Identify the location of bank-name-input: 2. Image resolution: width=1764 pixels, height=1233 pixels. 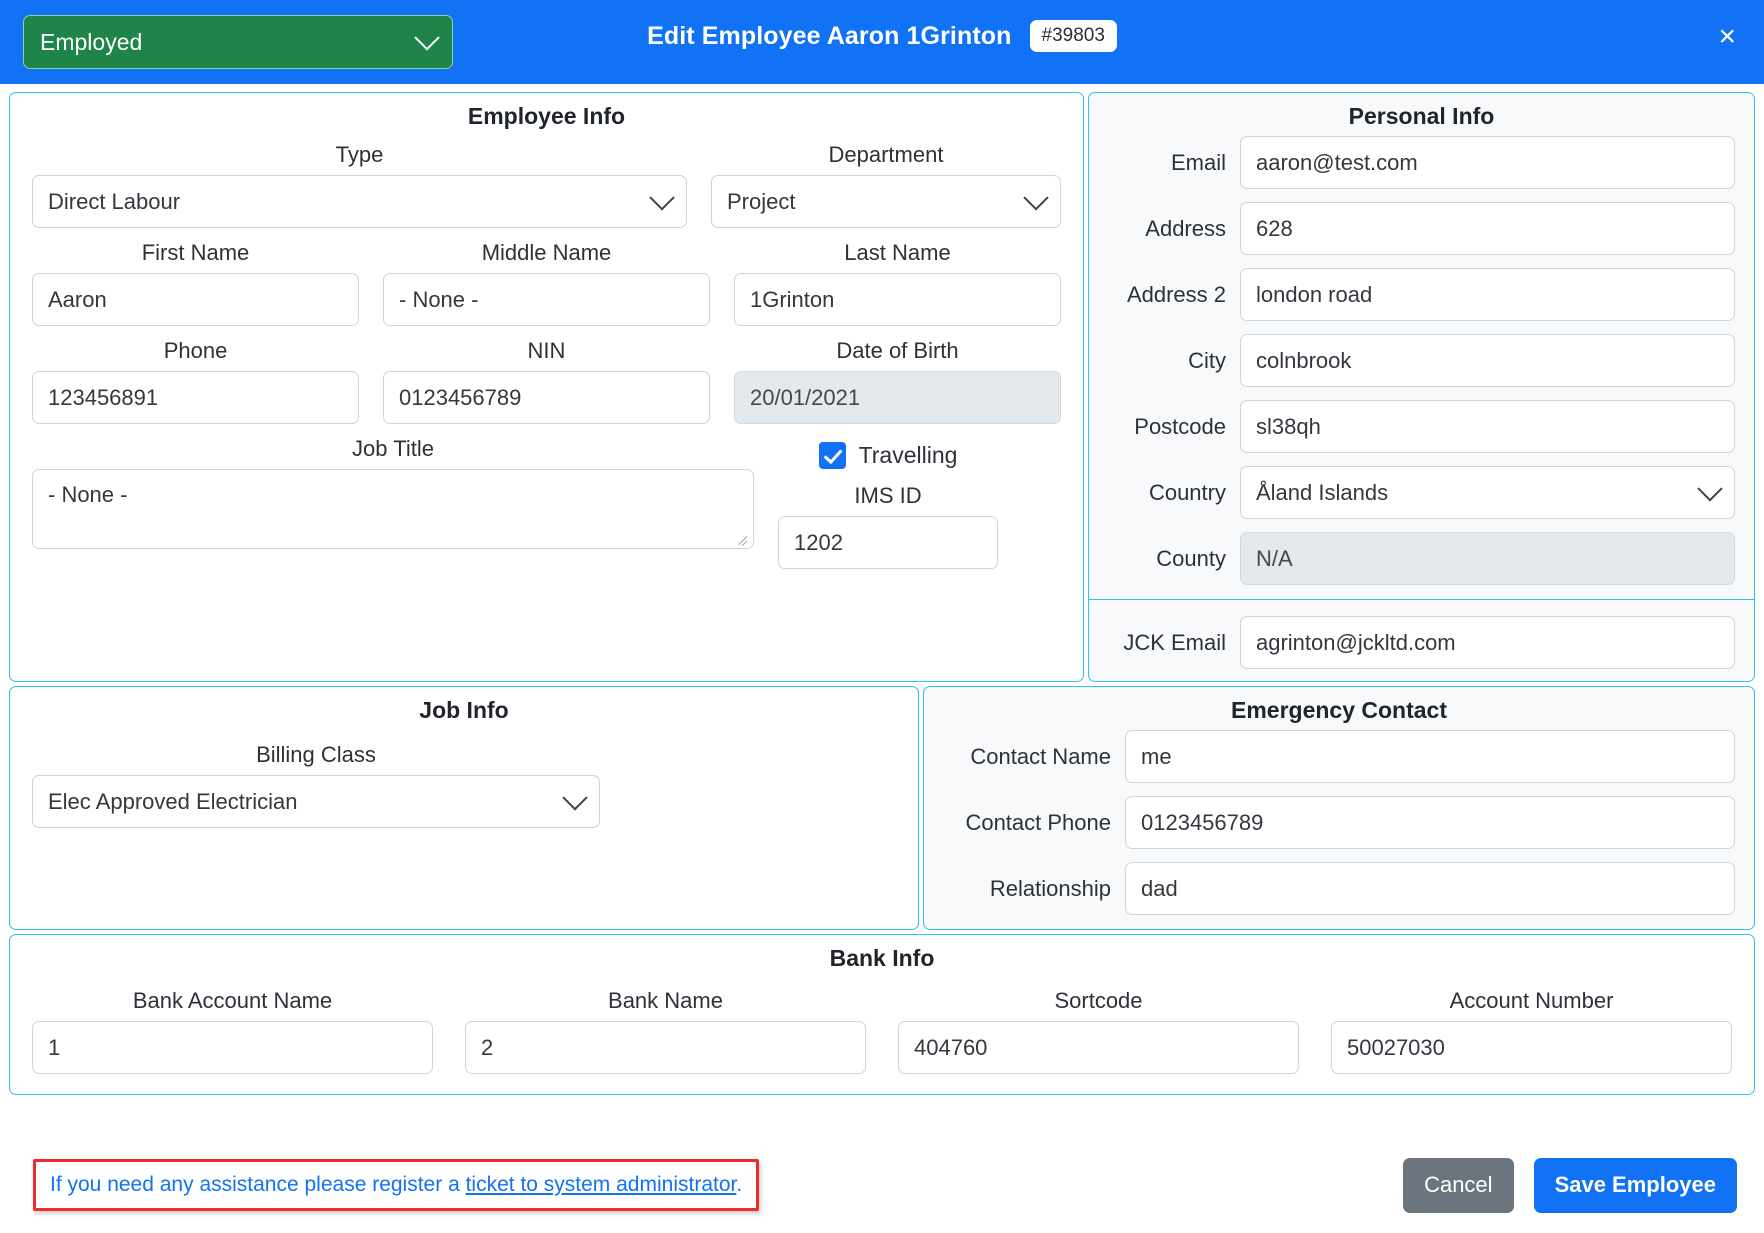
(665, 1047).